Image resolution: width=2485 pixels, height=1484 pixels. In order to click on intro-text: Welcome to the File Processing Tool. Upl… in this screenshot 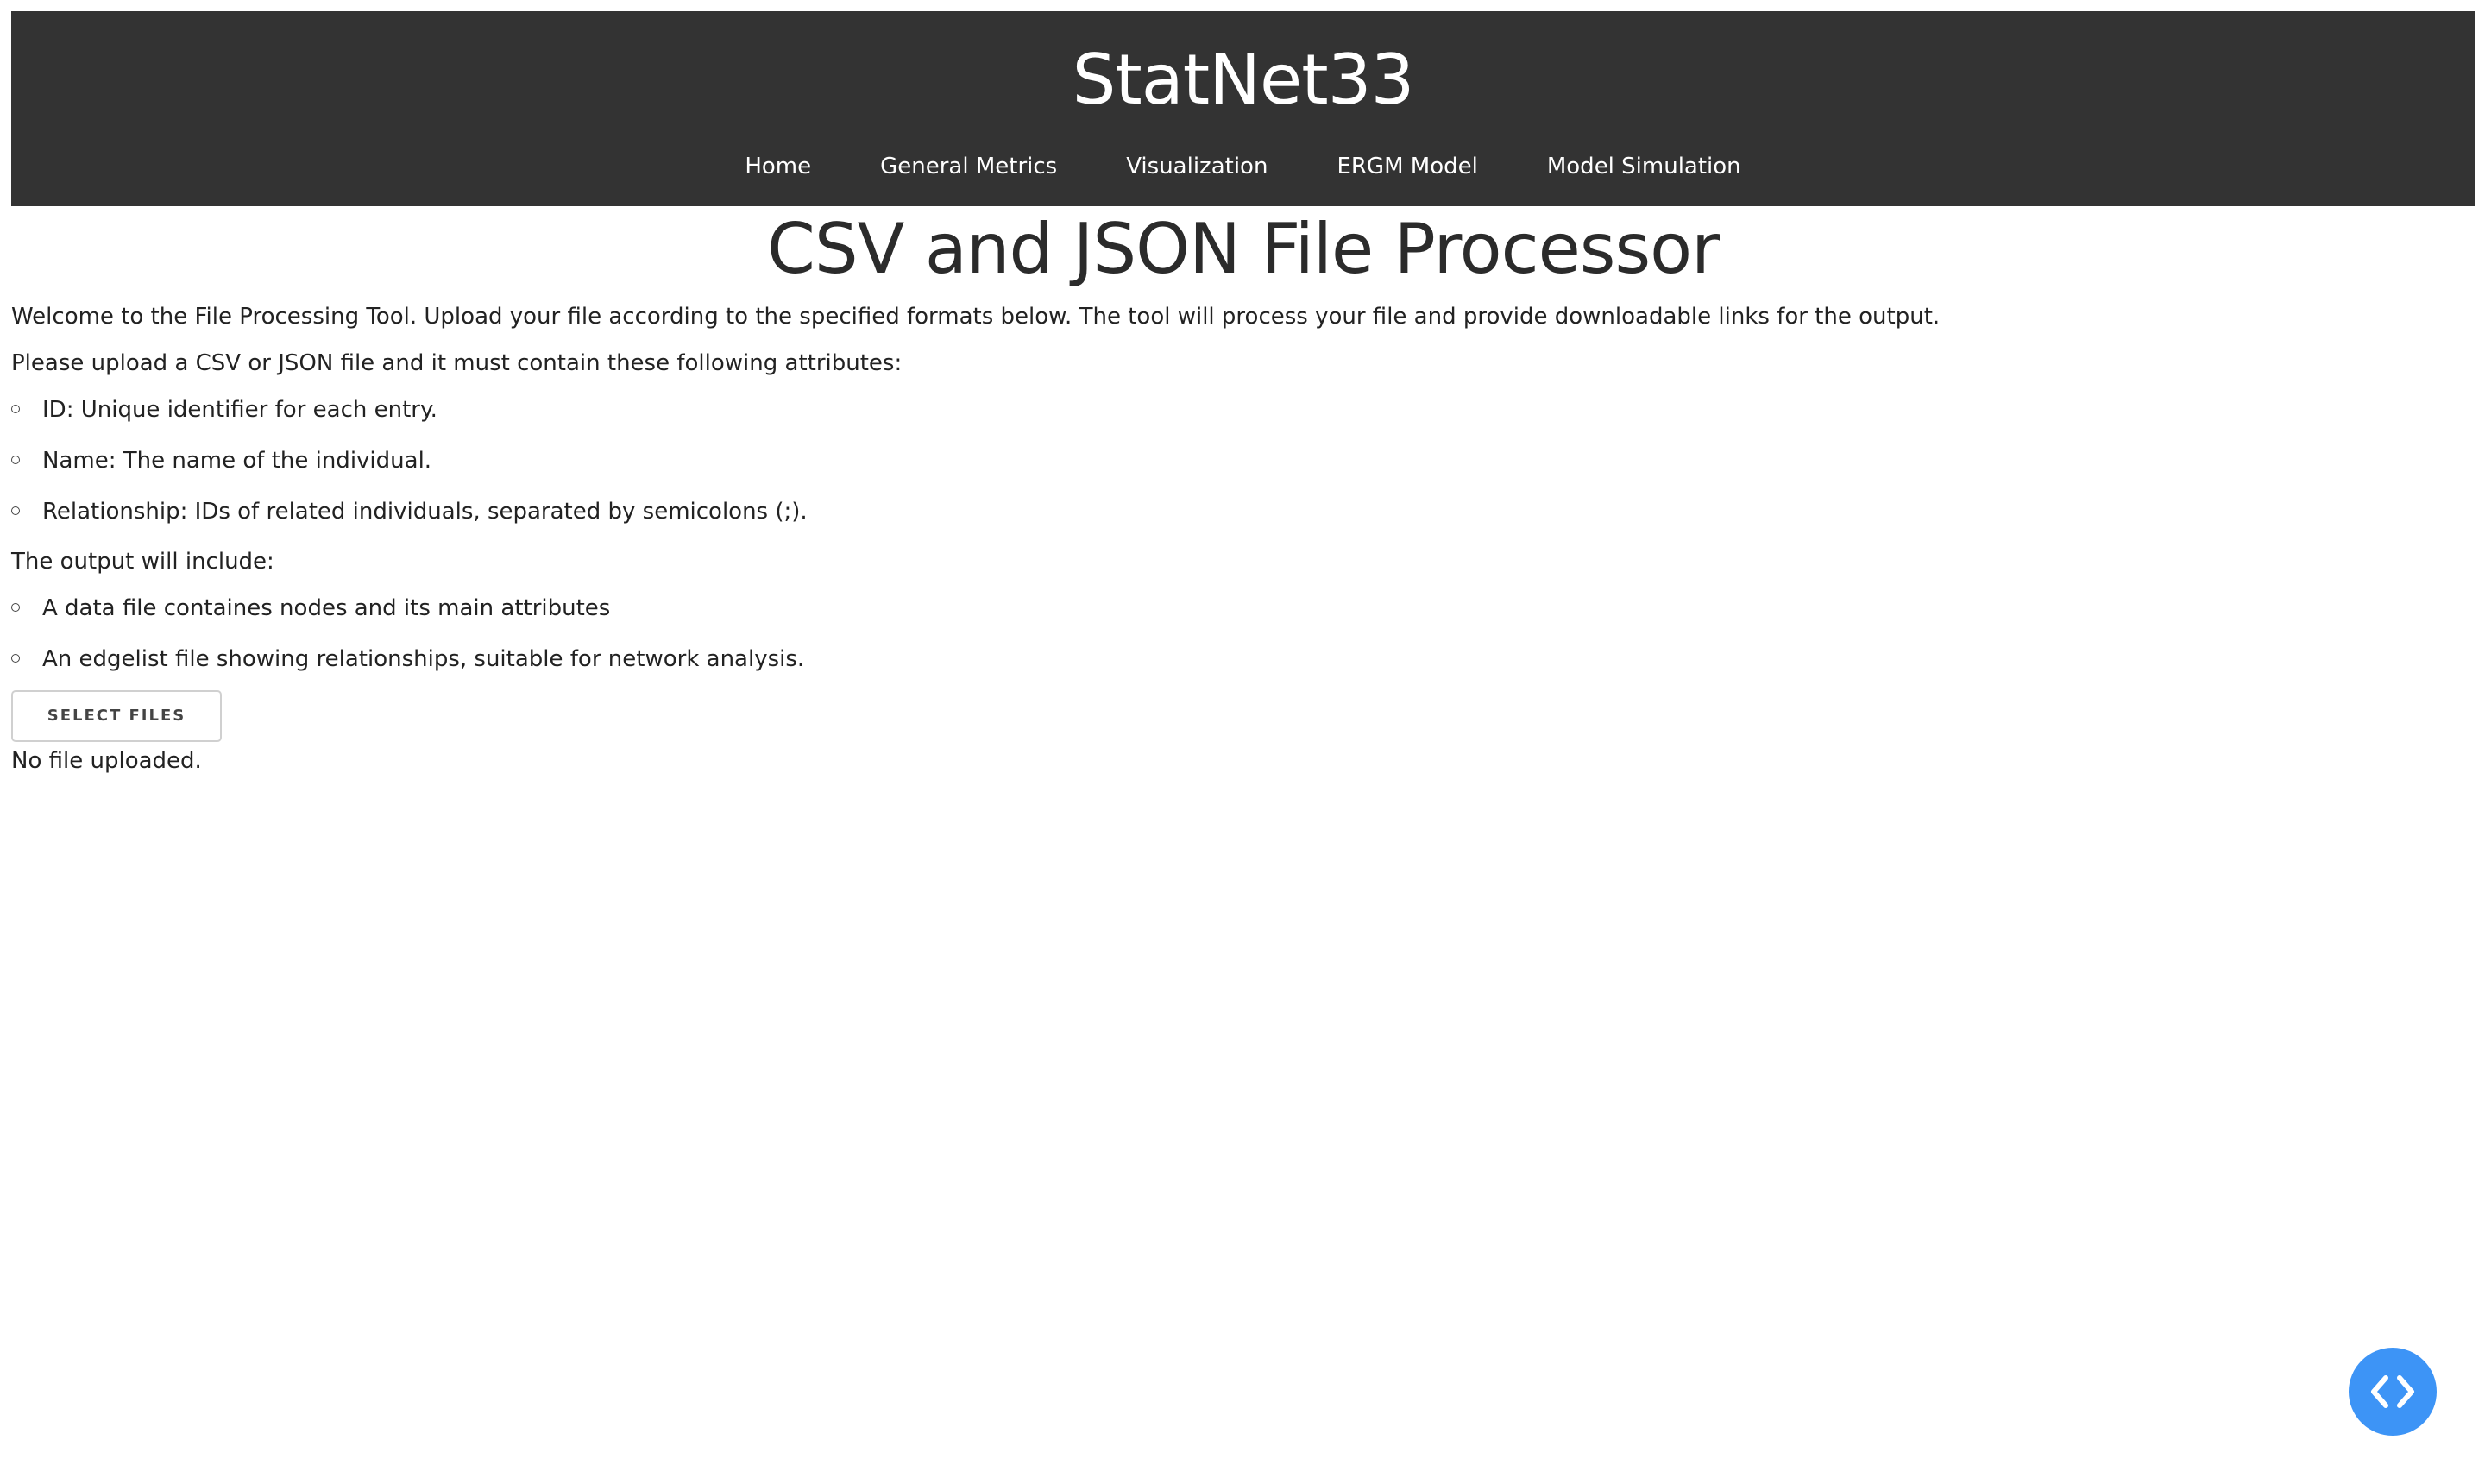, I will do `click(976, 317)`.